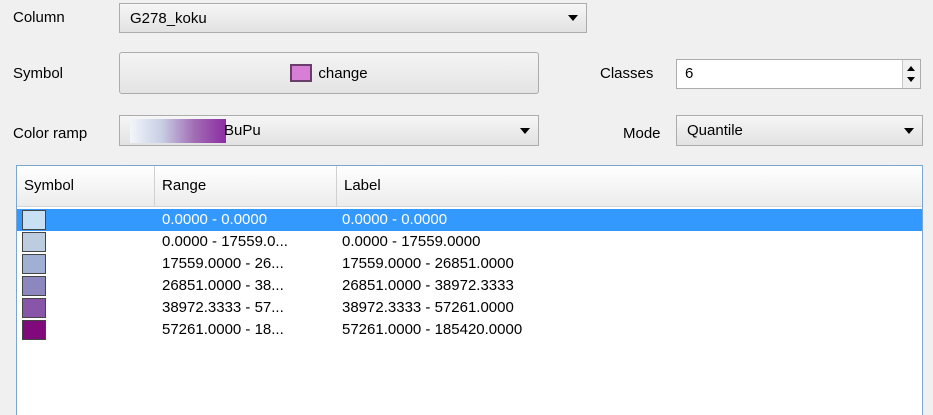 This screenshot has height=415, width=933. What do you see at coordinates (411, 242) in the screenshot?
I see `label-cell: 0.0000 - 17559.0000` at bounding box center [411, 242].